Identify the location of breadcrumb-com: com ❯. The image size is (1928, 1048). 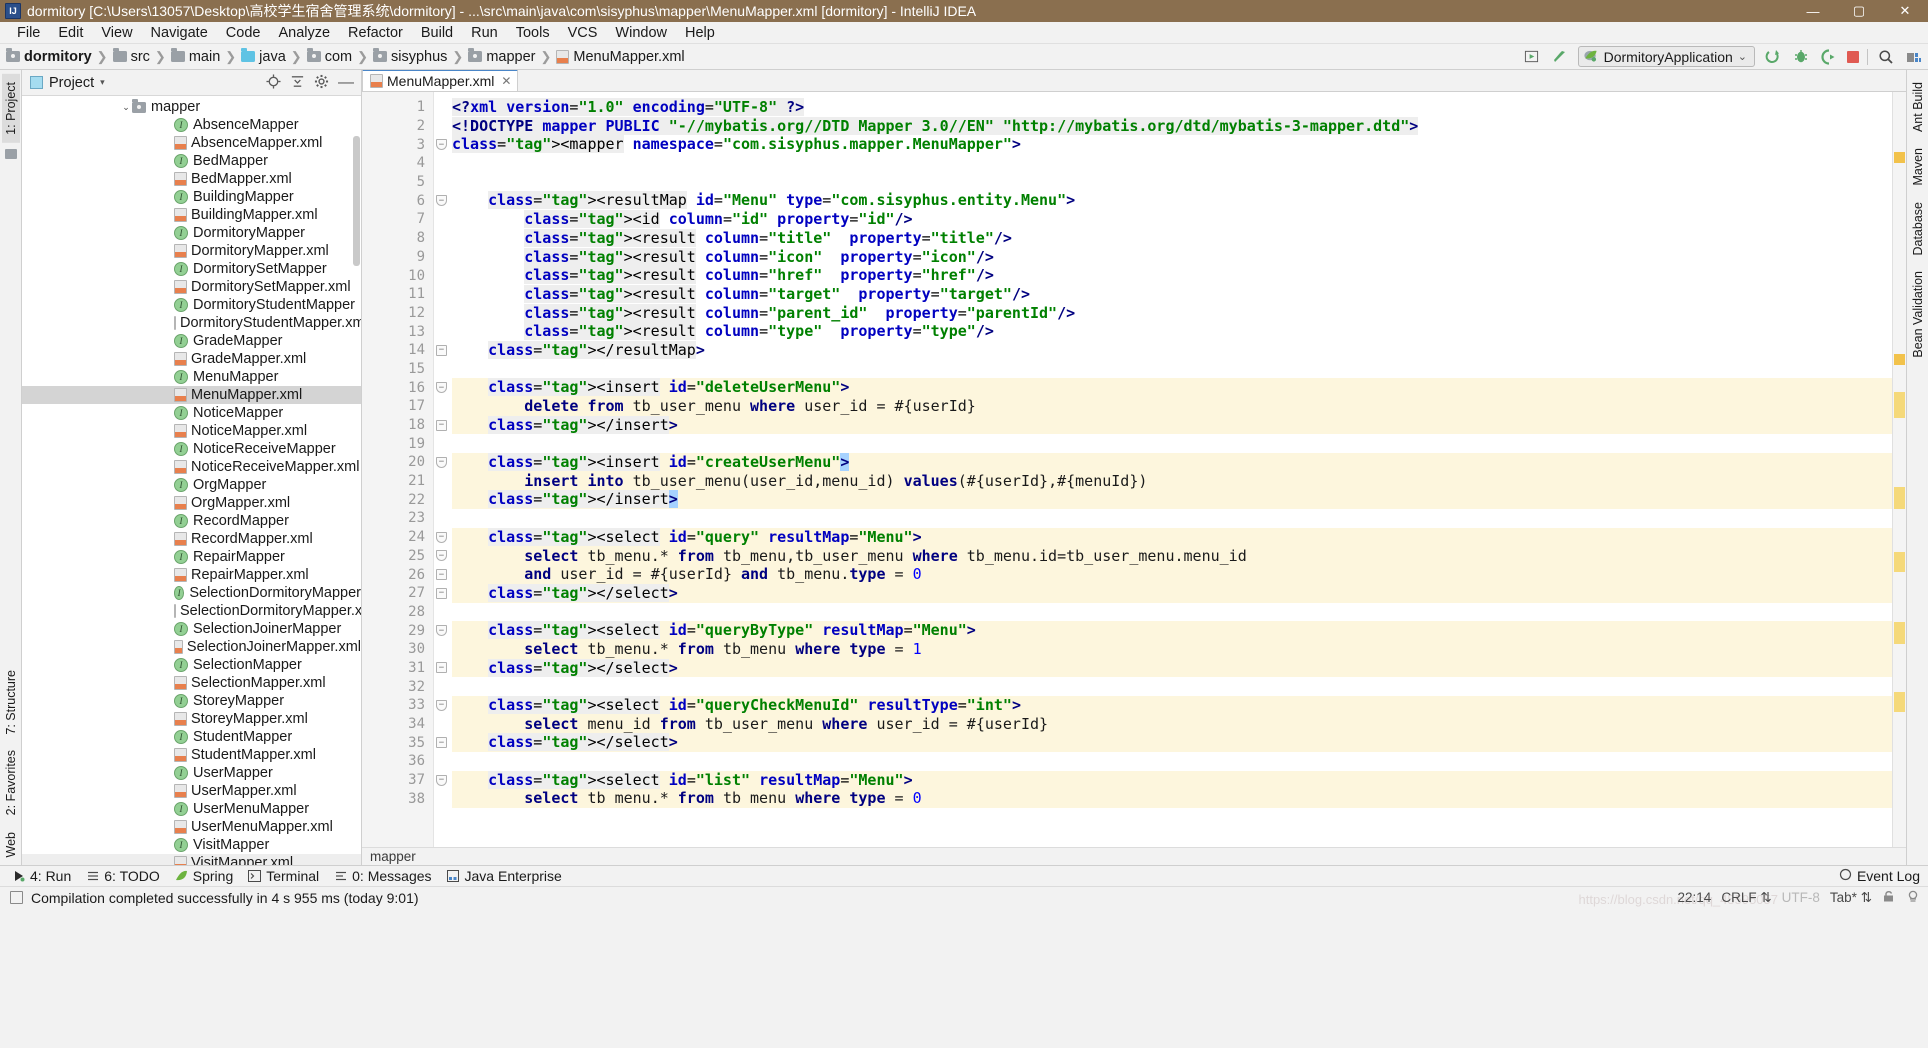
(339, 56).